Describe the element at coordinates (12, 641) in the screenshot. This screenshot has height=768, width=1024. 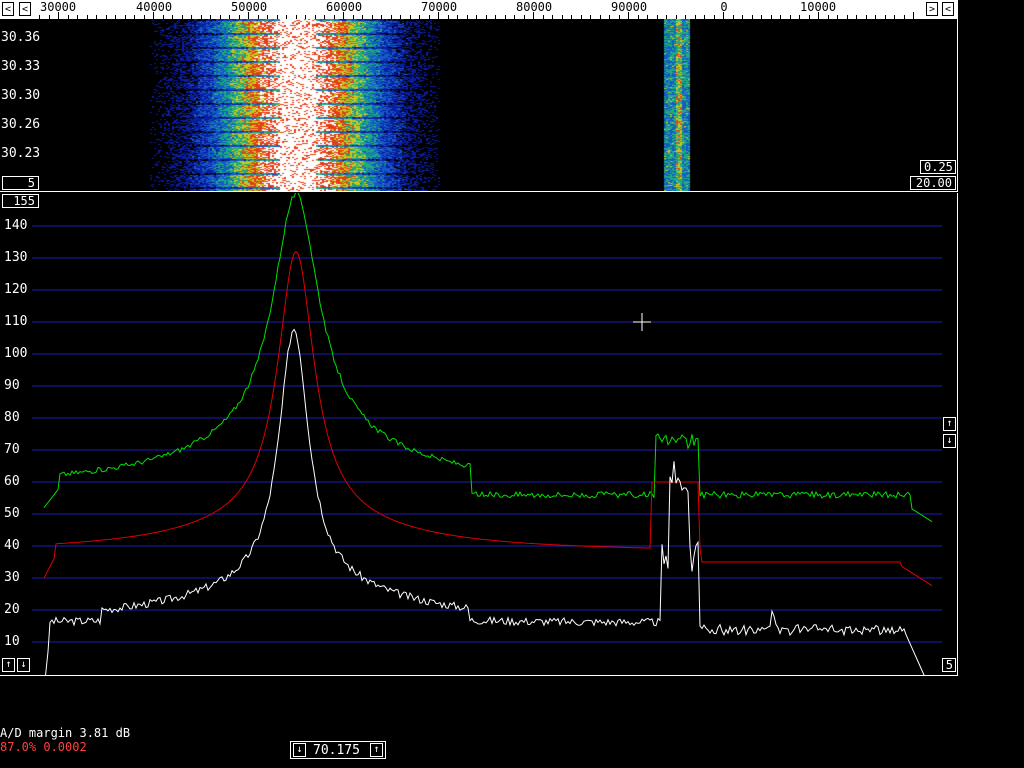
I see `spectrum-y-label: 10` at that location.